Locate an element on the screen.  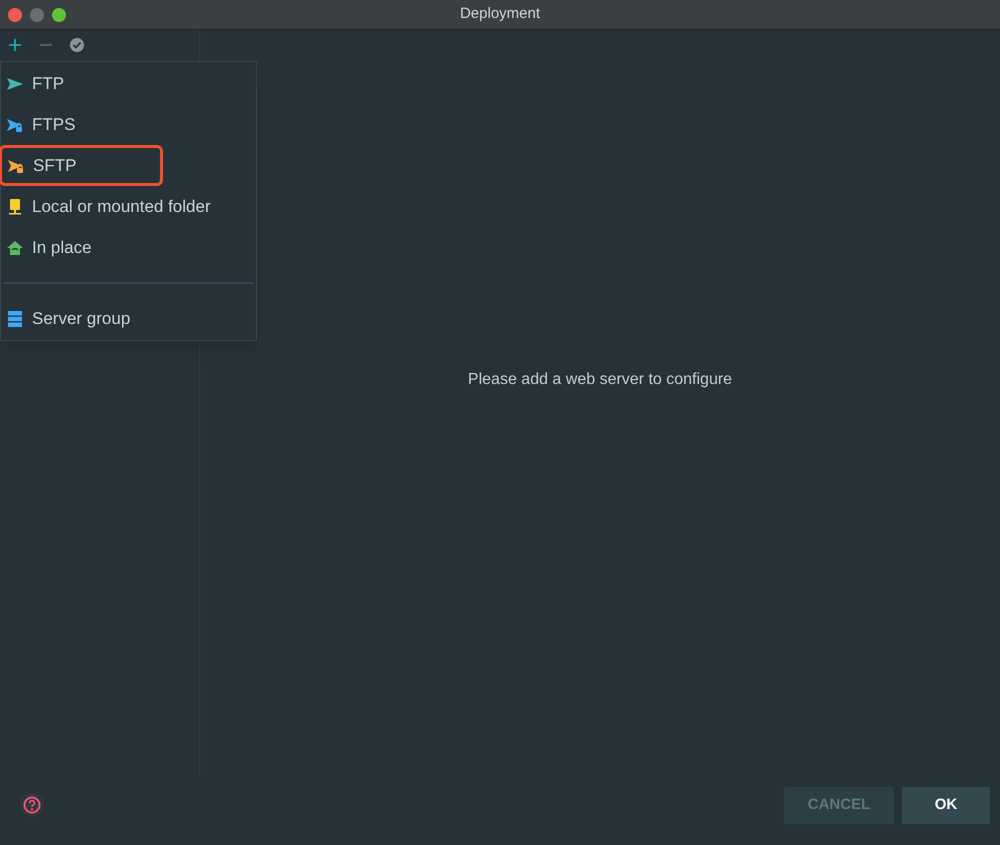
home-icon is located at coordinates (15, 247).